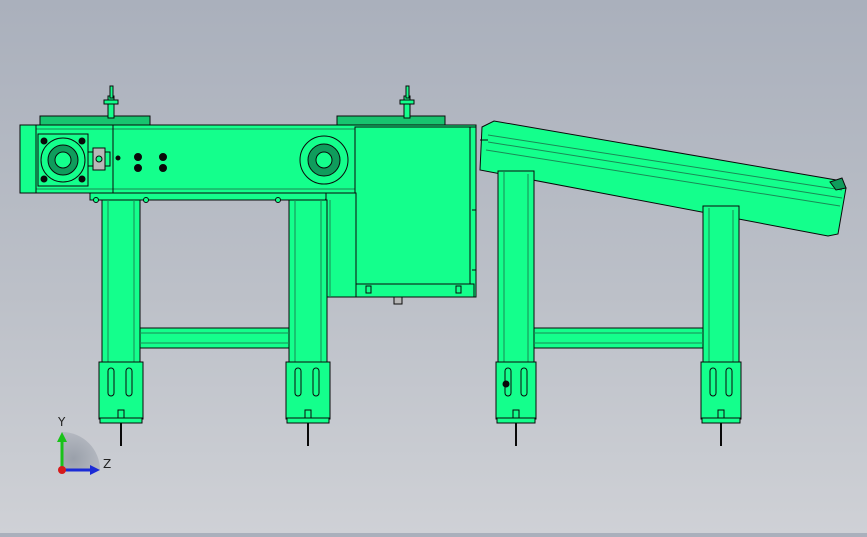 The image size is (867, 537). Describe the element at coordinates (62, 470) in the screenshot. I see `x-axis-dot` at that location.